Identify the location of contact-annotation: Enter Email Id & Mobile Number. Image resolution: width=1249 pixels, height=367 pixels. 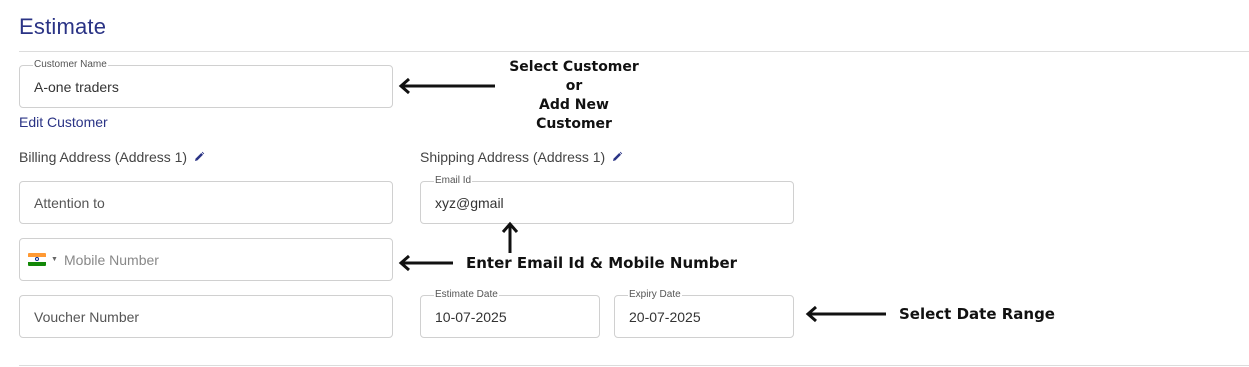
(602, 263).